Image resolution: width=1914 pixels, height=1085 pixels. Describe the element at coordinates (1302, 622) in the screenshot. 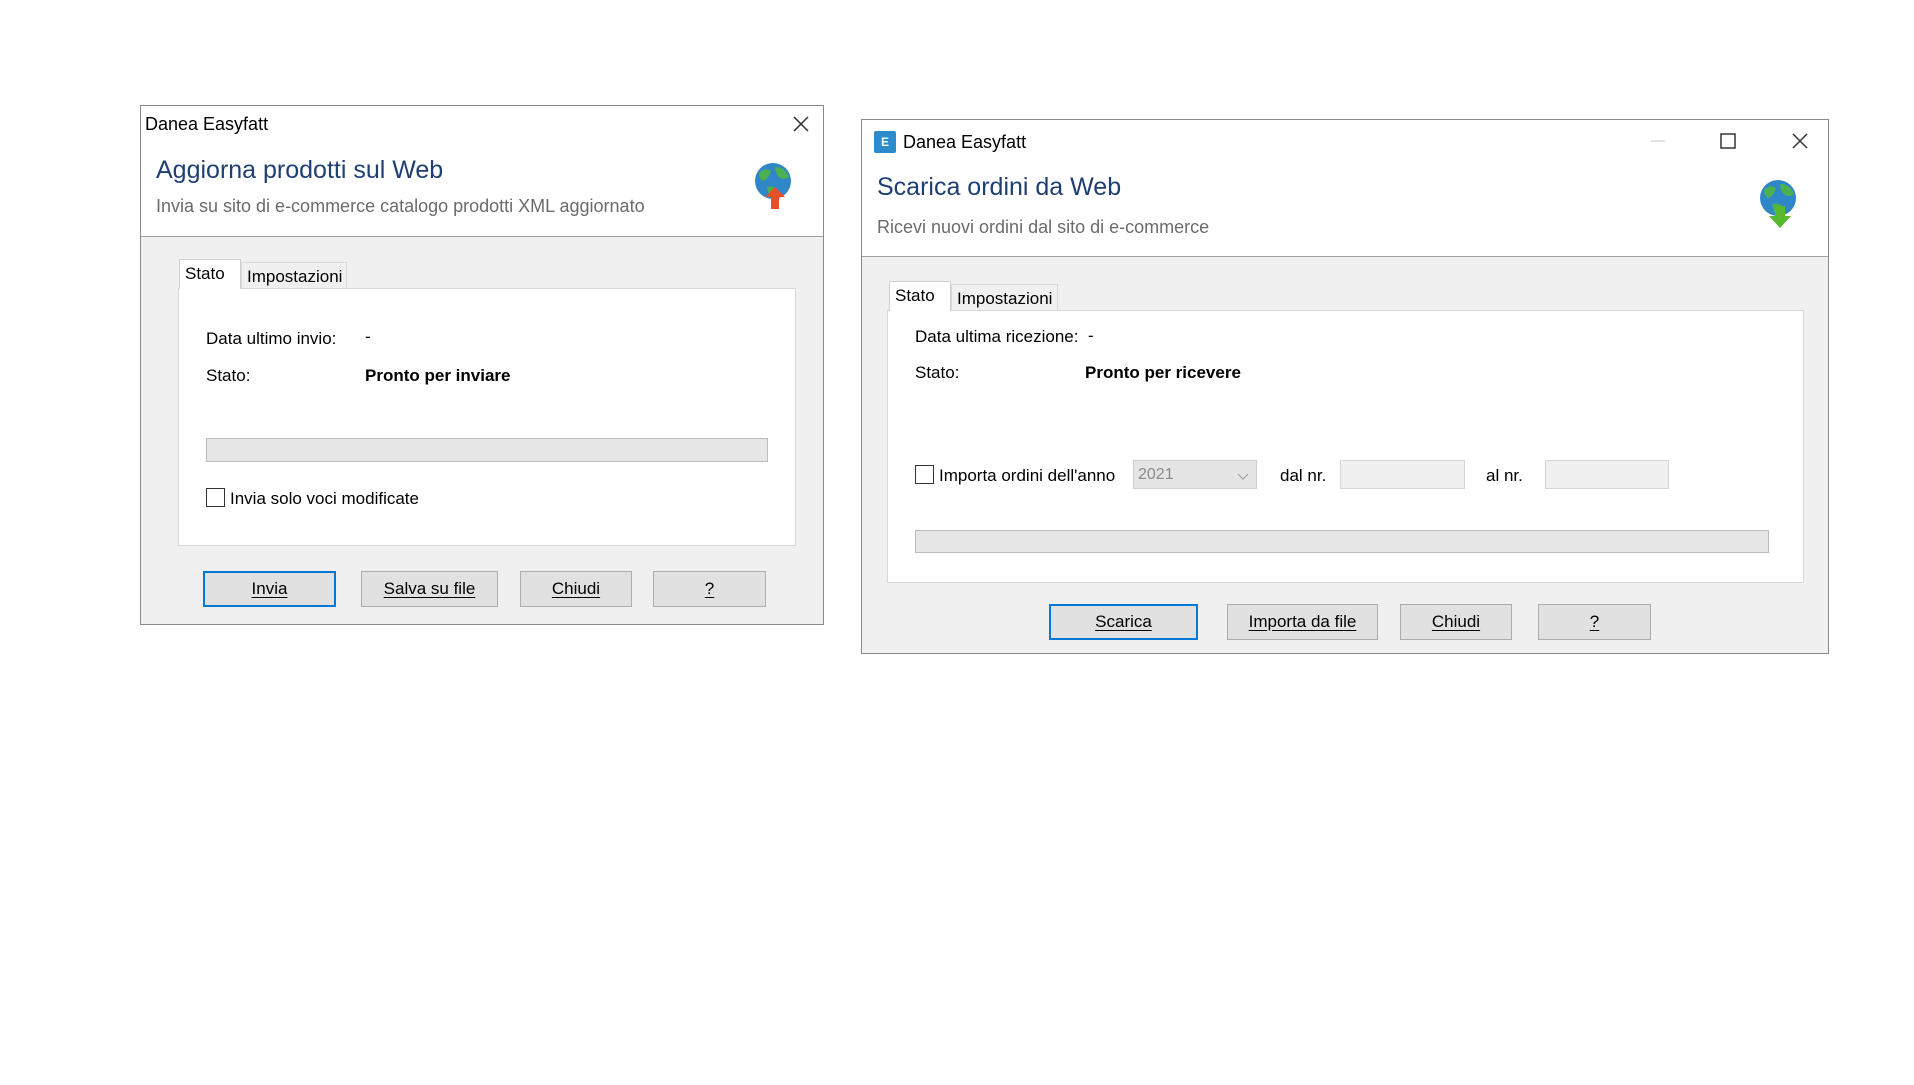

I see `import-from-file-button: Importa da file` at that location.